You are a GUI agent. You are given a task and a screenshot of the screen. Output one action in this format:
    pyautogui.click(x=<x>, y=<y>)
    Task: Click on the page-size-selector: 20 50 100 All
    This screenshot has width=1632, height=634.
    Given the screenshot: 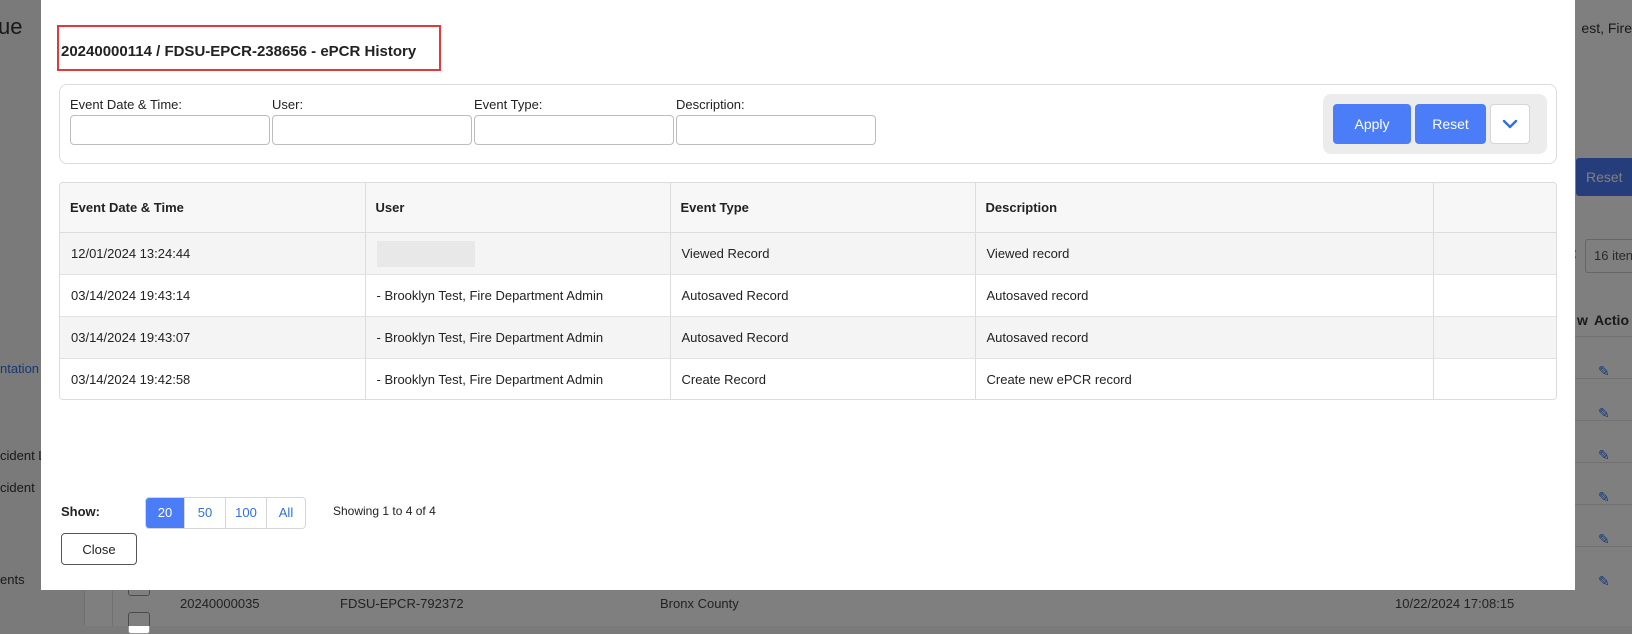 What is the action you would take?
    pyautogui.click(x=225, y=513)
    